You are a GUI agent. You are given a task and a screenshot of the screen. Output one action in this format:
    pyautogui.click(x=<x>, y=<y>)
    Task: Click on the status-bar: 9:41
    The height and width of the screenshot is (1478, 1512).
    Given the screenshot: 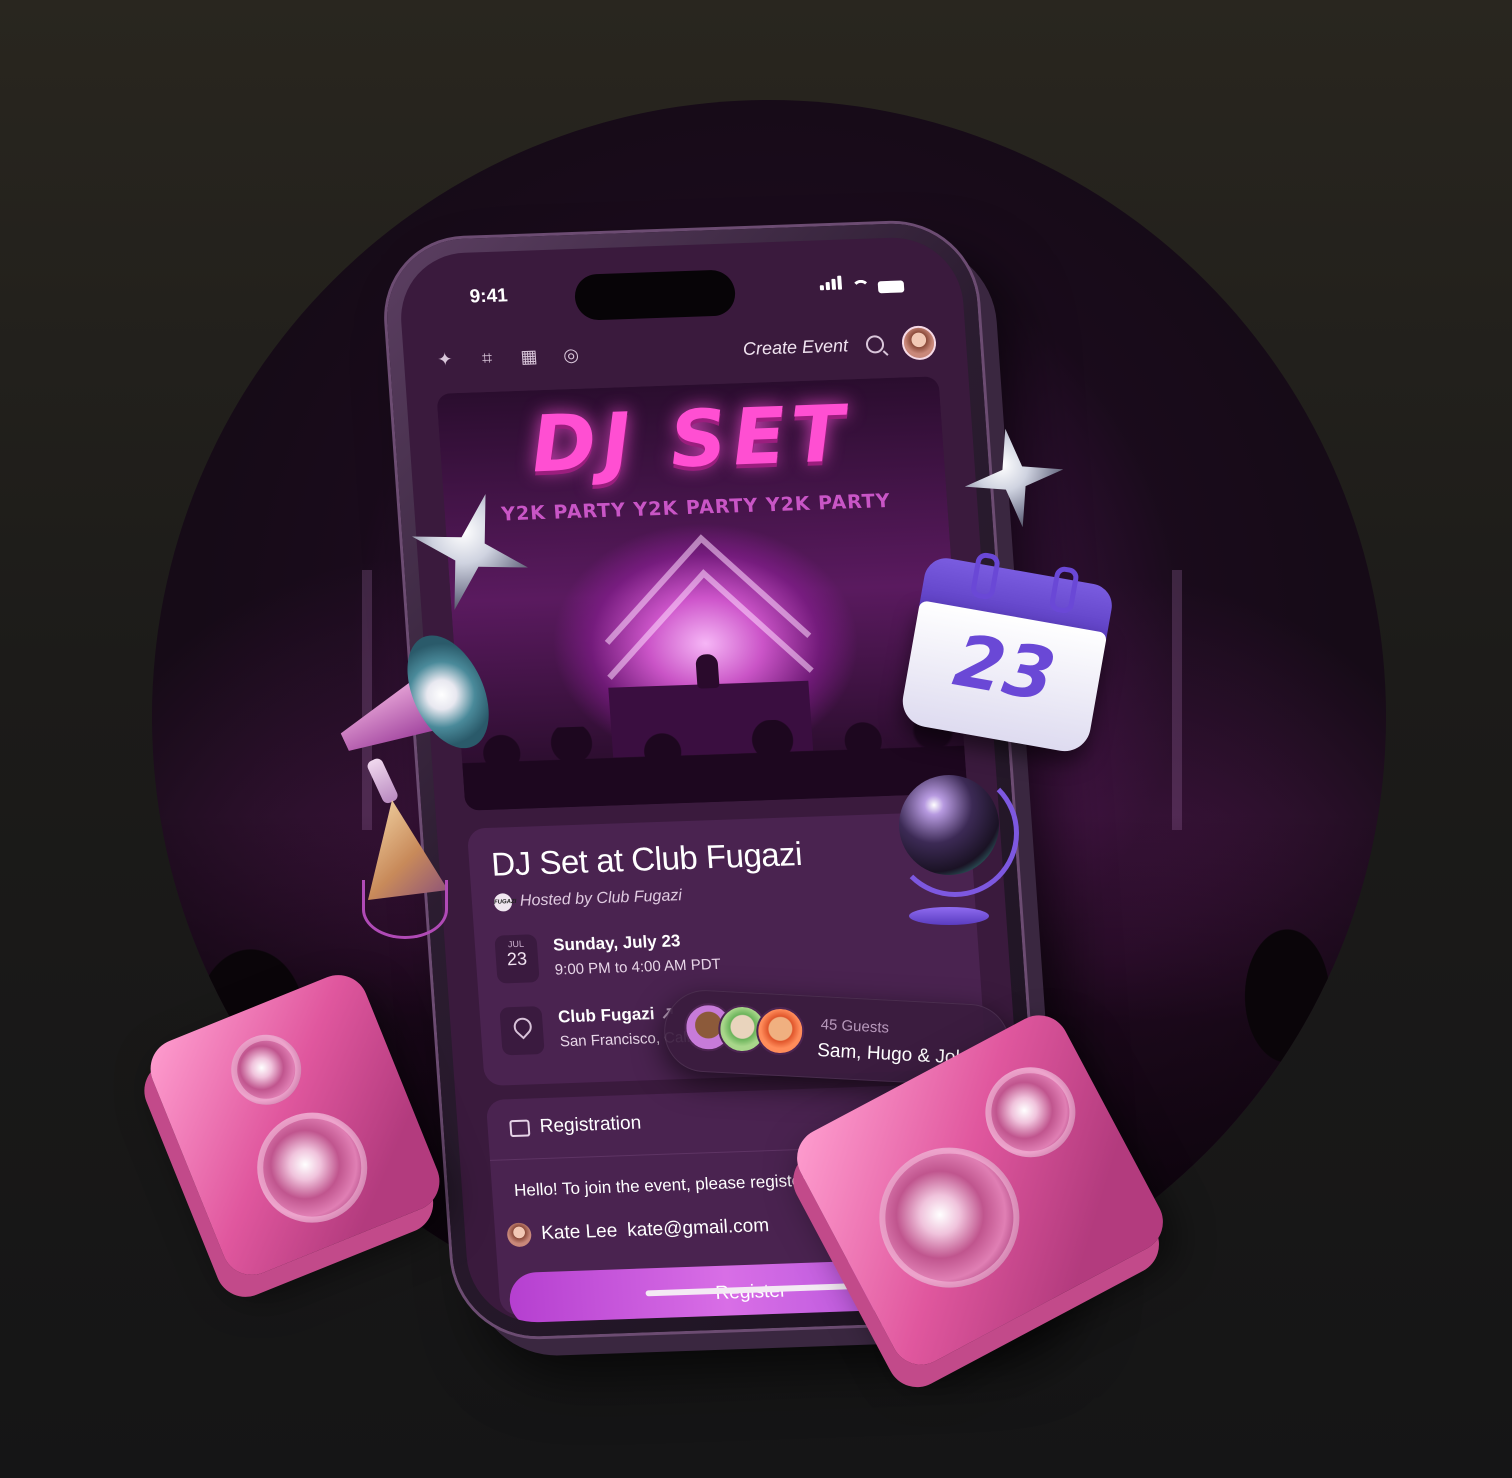 What is the action you would take?
    pyautogui.click(x=680, y=289)
    